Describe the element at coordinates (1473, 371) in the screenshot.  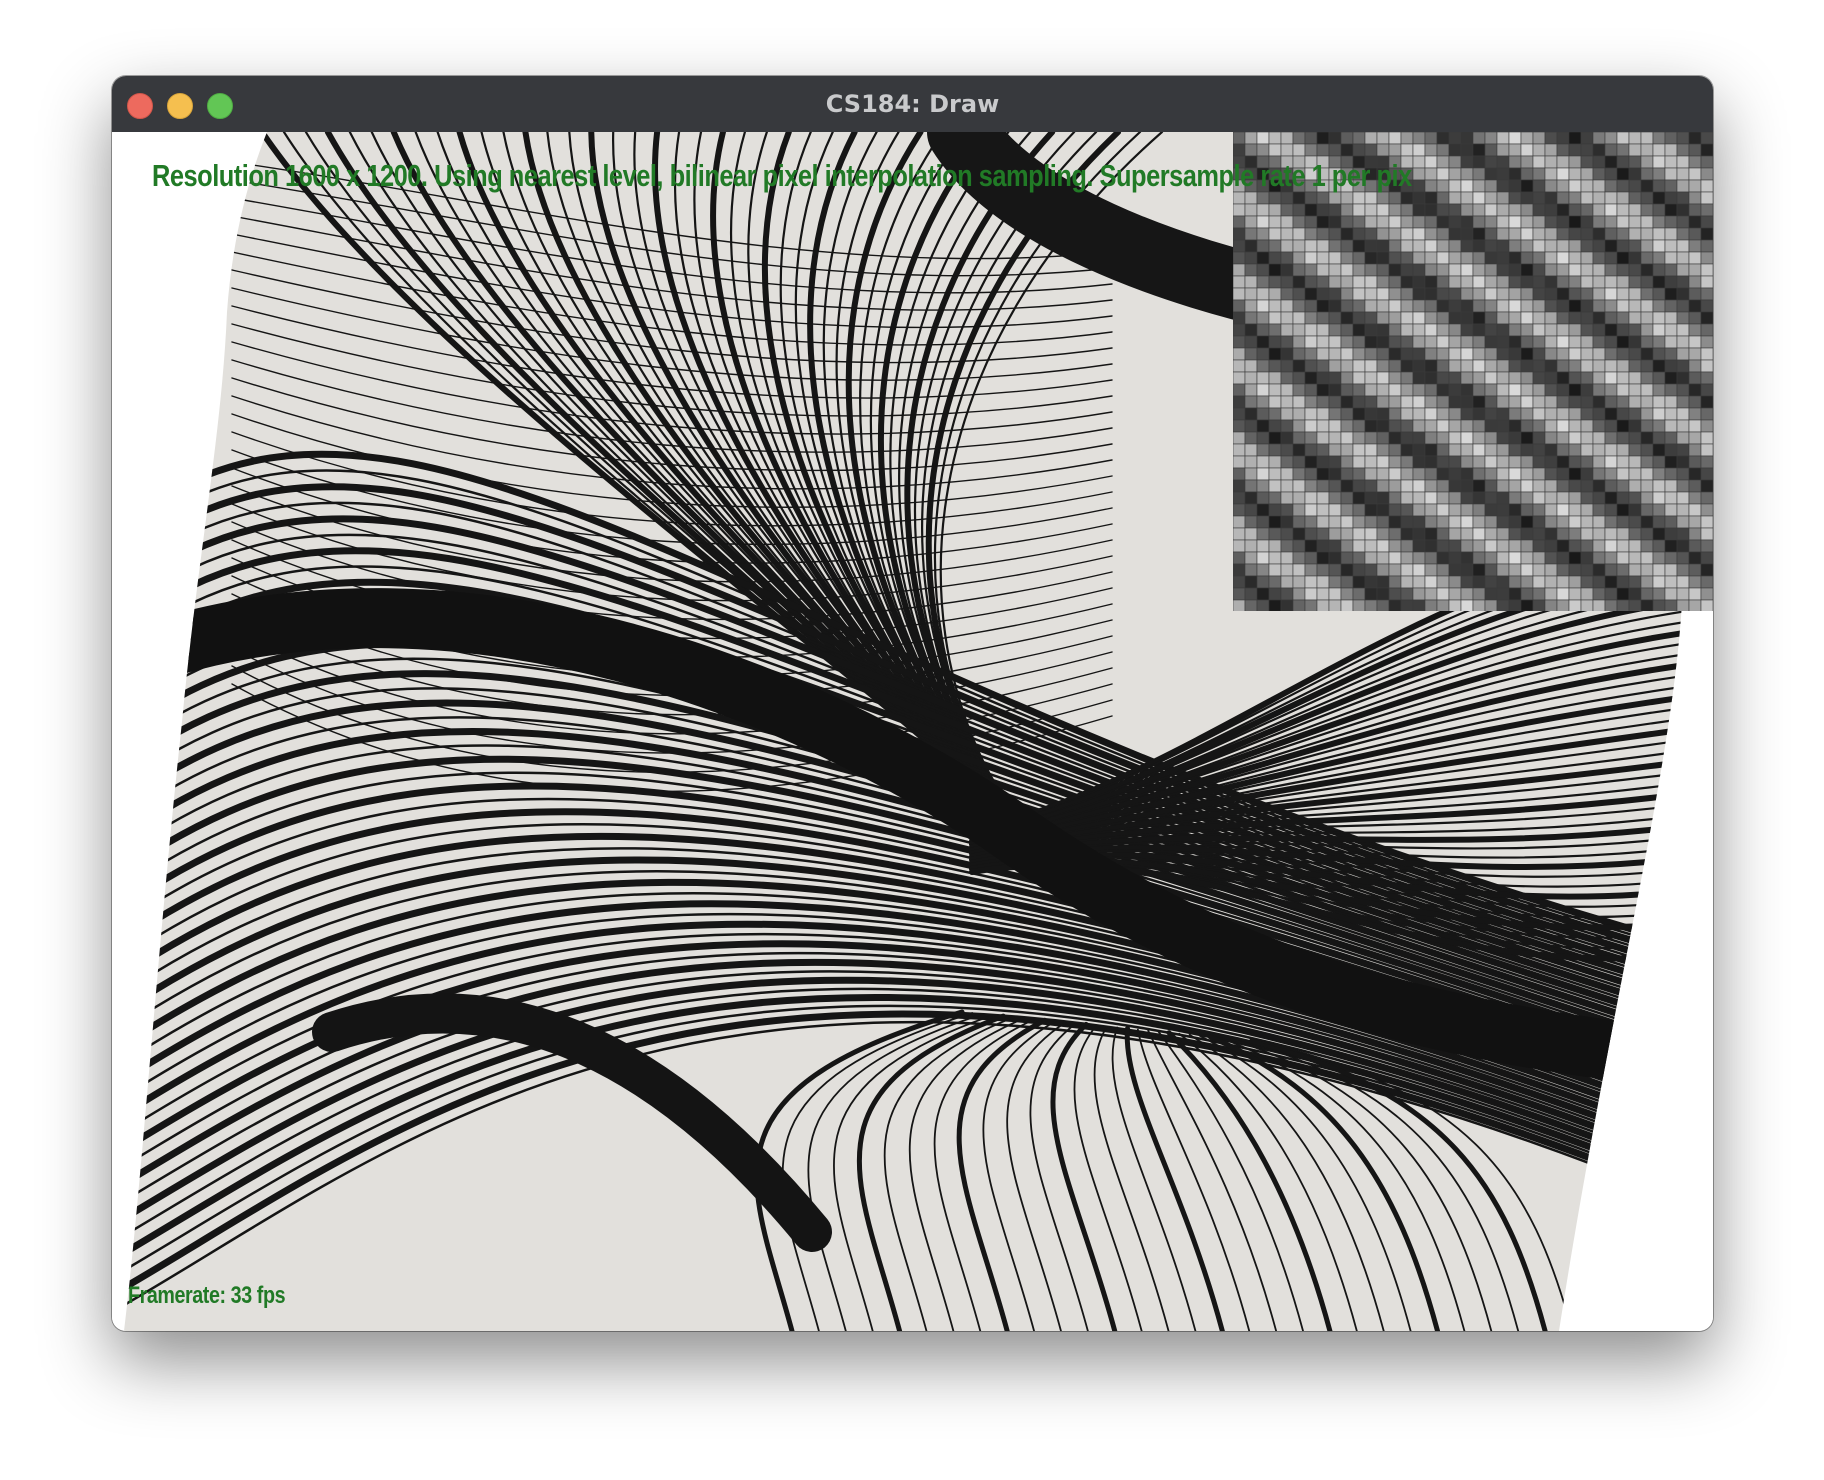
I see `zoom-inset` at that location.